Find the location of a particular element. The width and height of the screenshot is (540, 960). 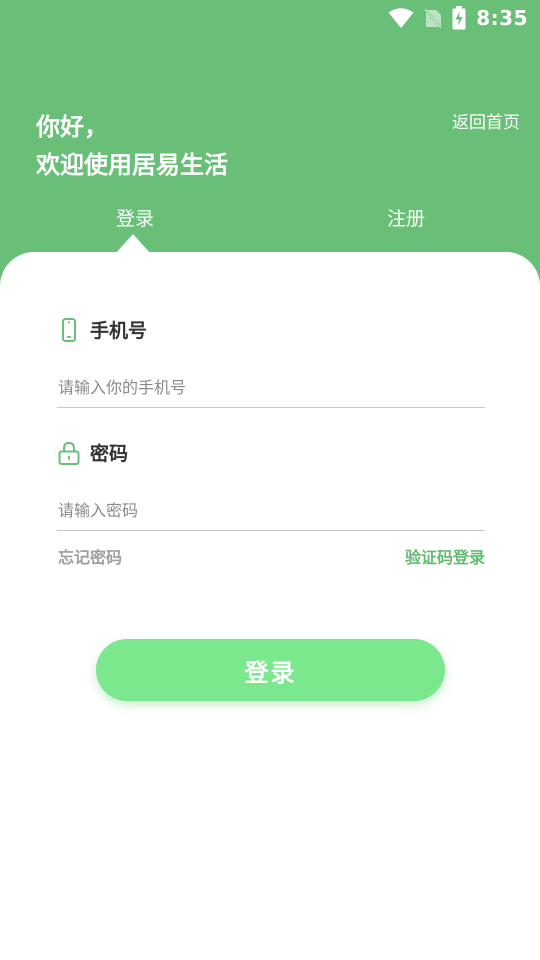

password-input is located at coordinates (271, 511).